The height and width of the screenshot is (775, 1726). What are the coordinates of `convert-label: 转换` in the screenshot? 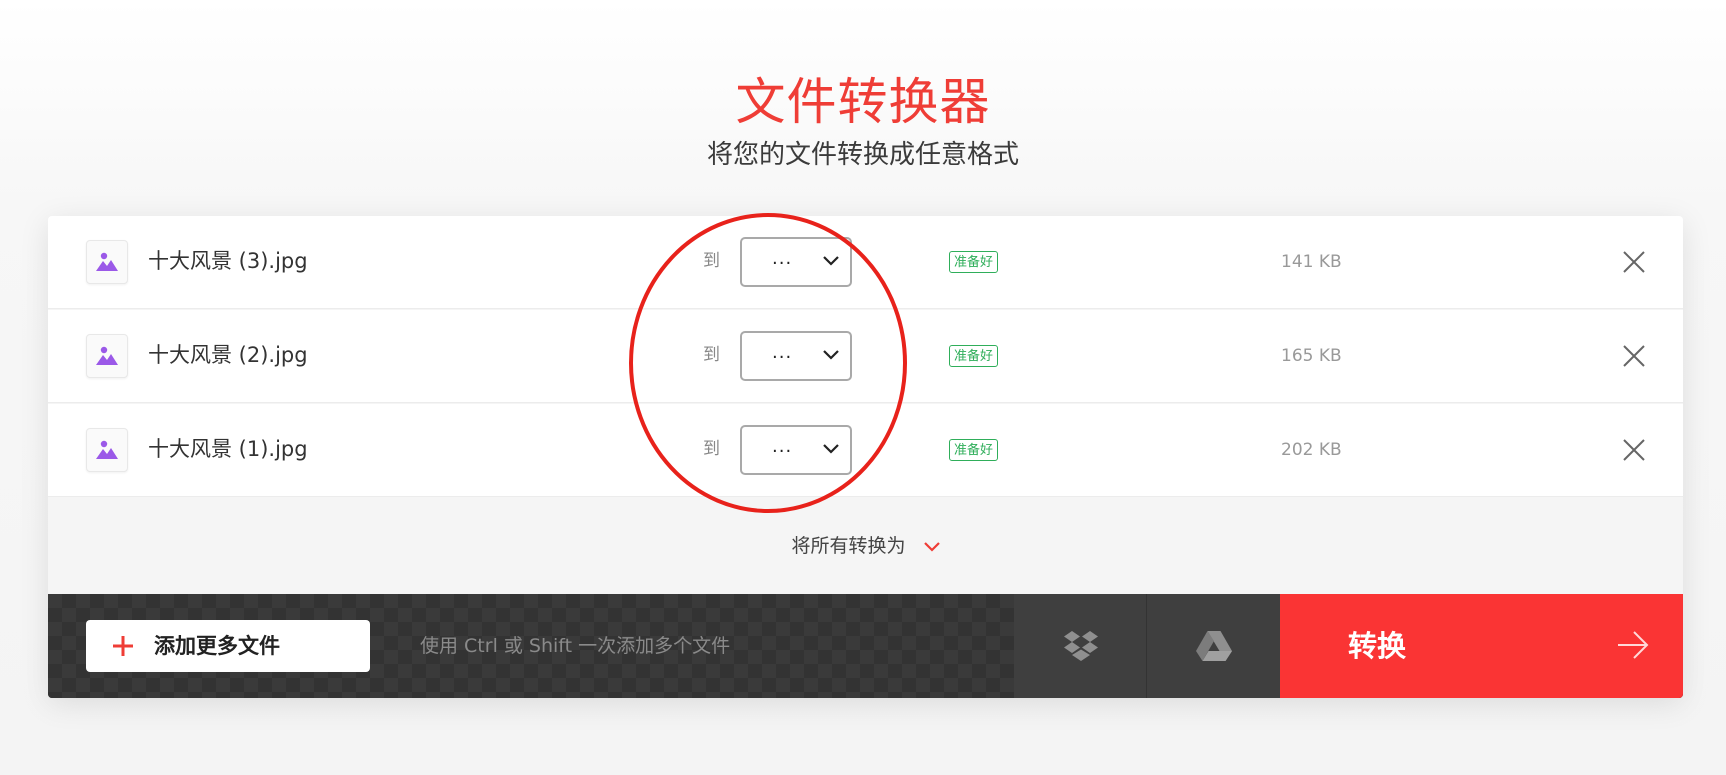 It's located at (1377, 646).